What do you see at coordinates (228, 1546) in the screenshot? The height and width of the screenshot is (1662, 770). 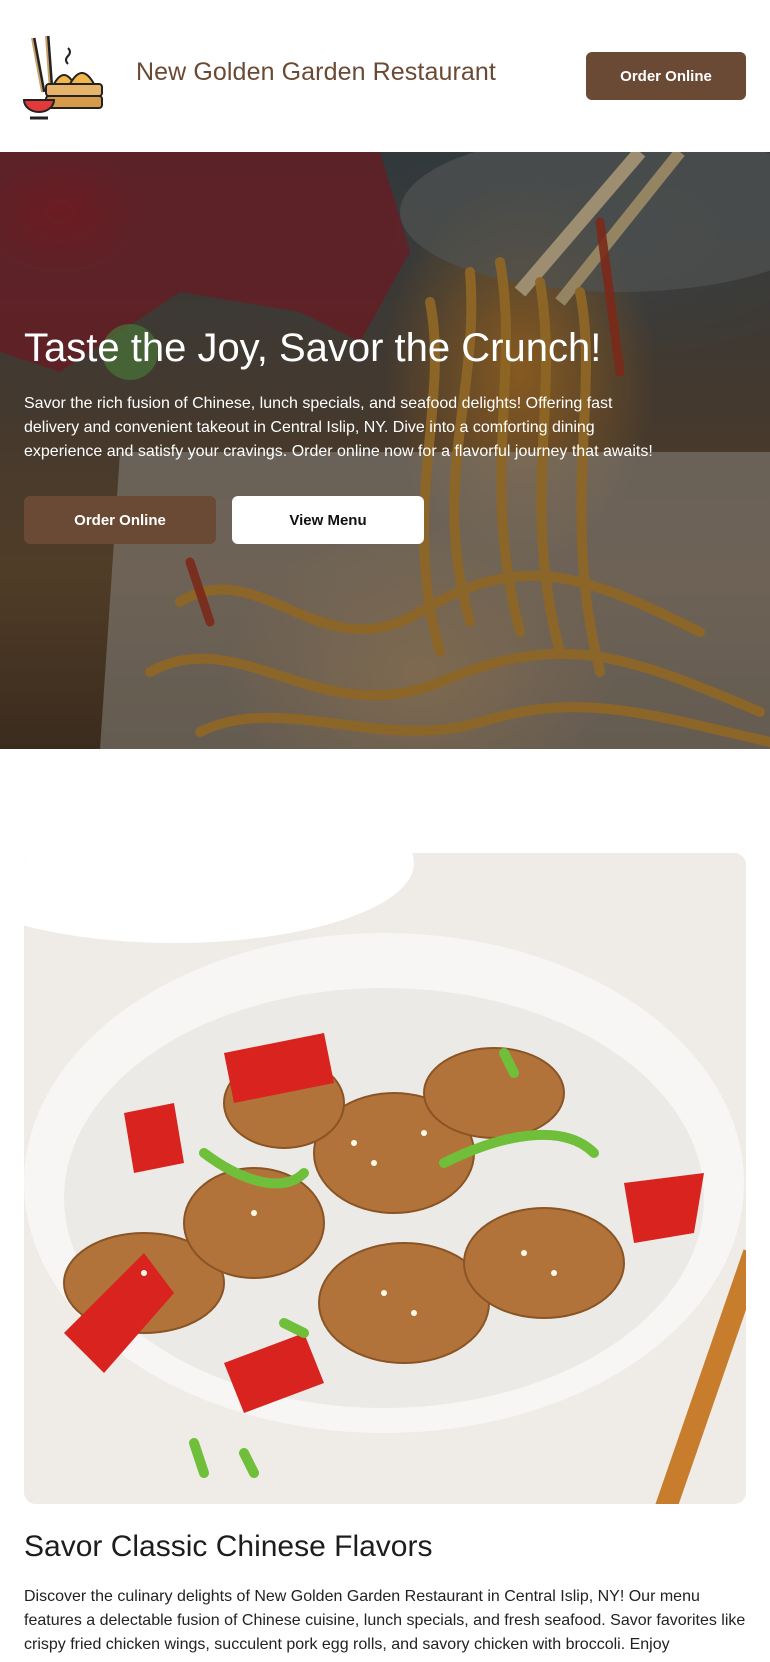 I see `section-title: Savor Classic Chinese Flavors` at bounding box center [228, 1546].